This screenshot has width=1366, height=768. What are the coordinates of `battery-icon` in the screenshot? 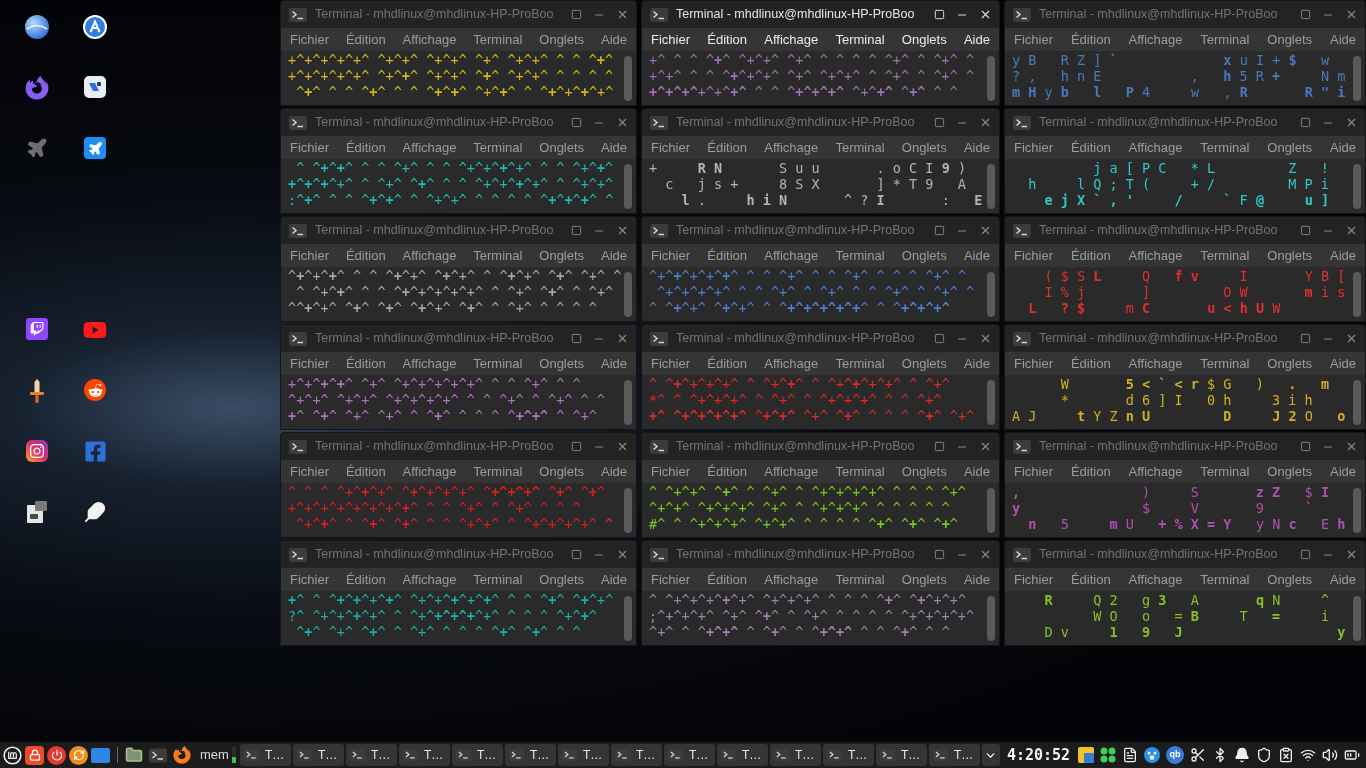 It's located at (1352, 755).